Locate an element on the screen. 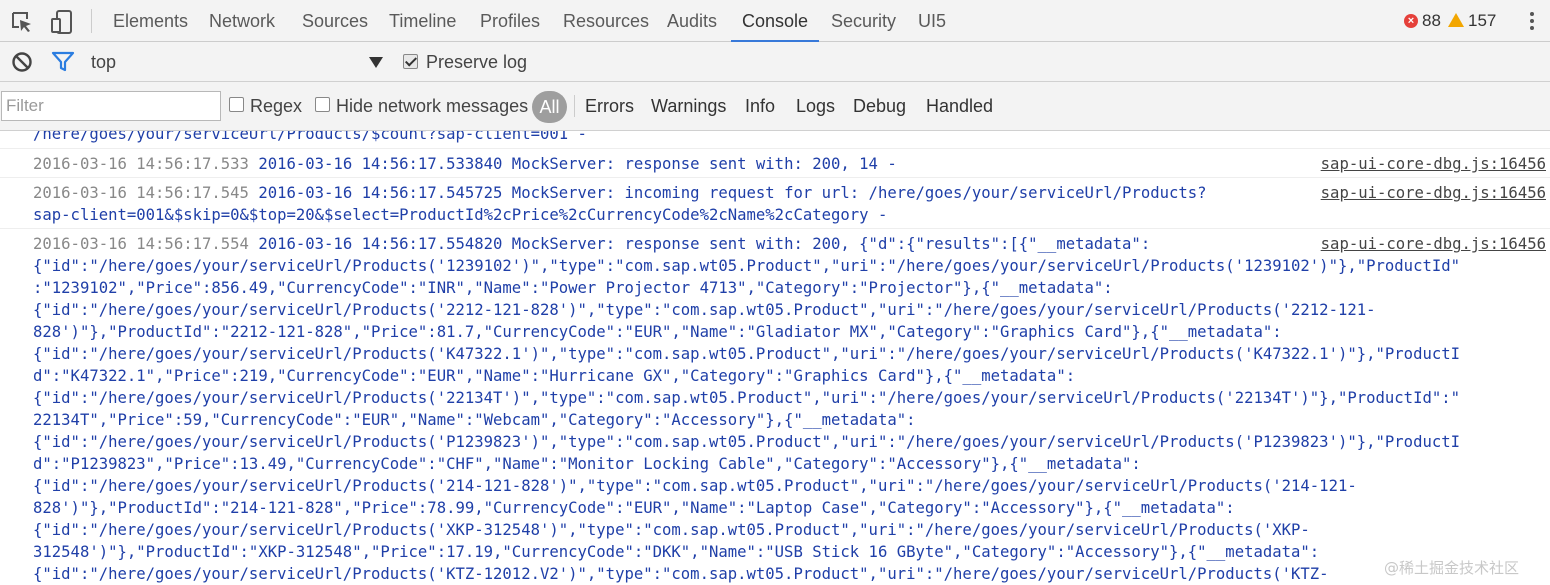 This screenshot has width=1550, height=585. toolbar-divider is located at coordinates (91, 21).